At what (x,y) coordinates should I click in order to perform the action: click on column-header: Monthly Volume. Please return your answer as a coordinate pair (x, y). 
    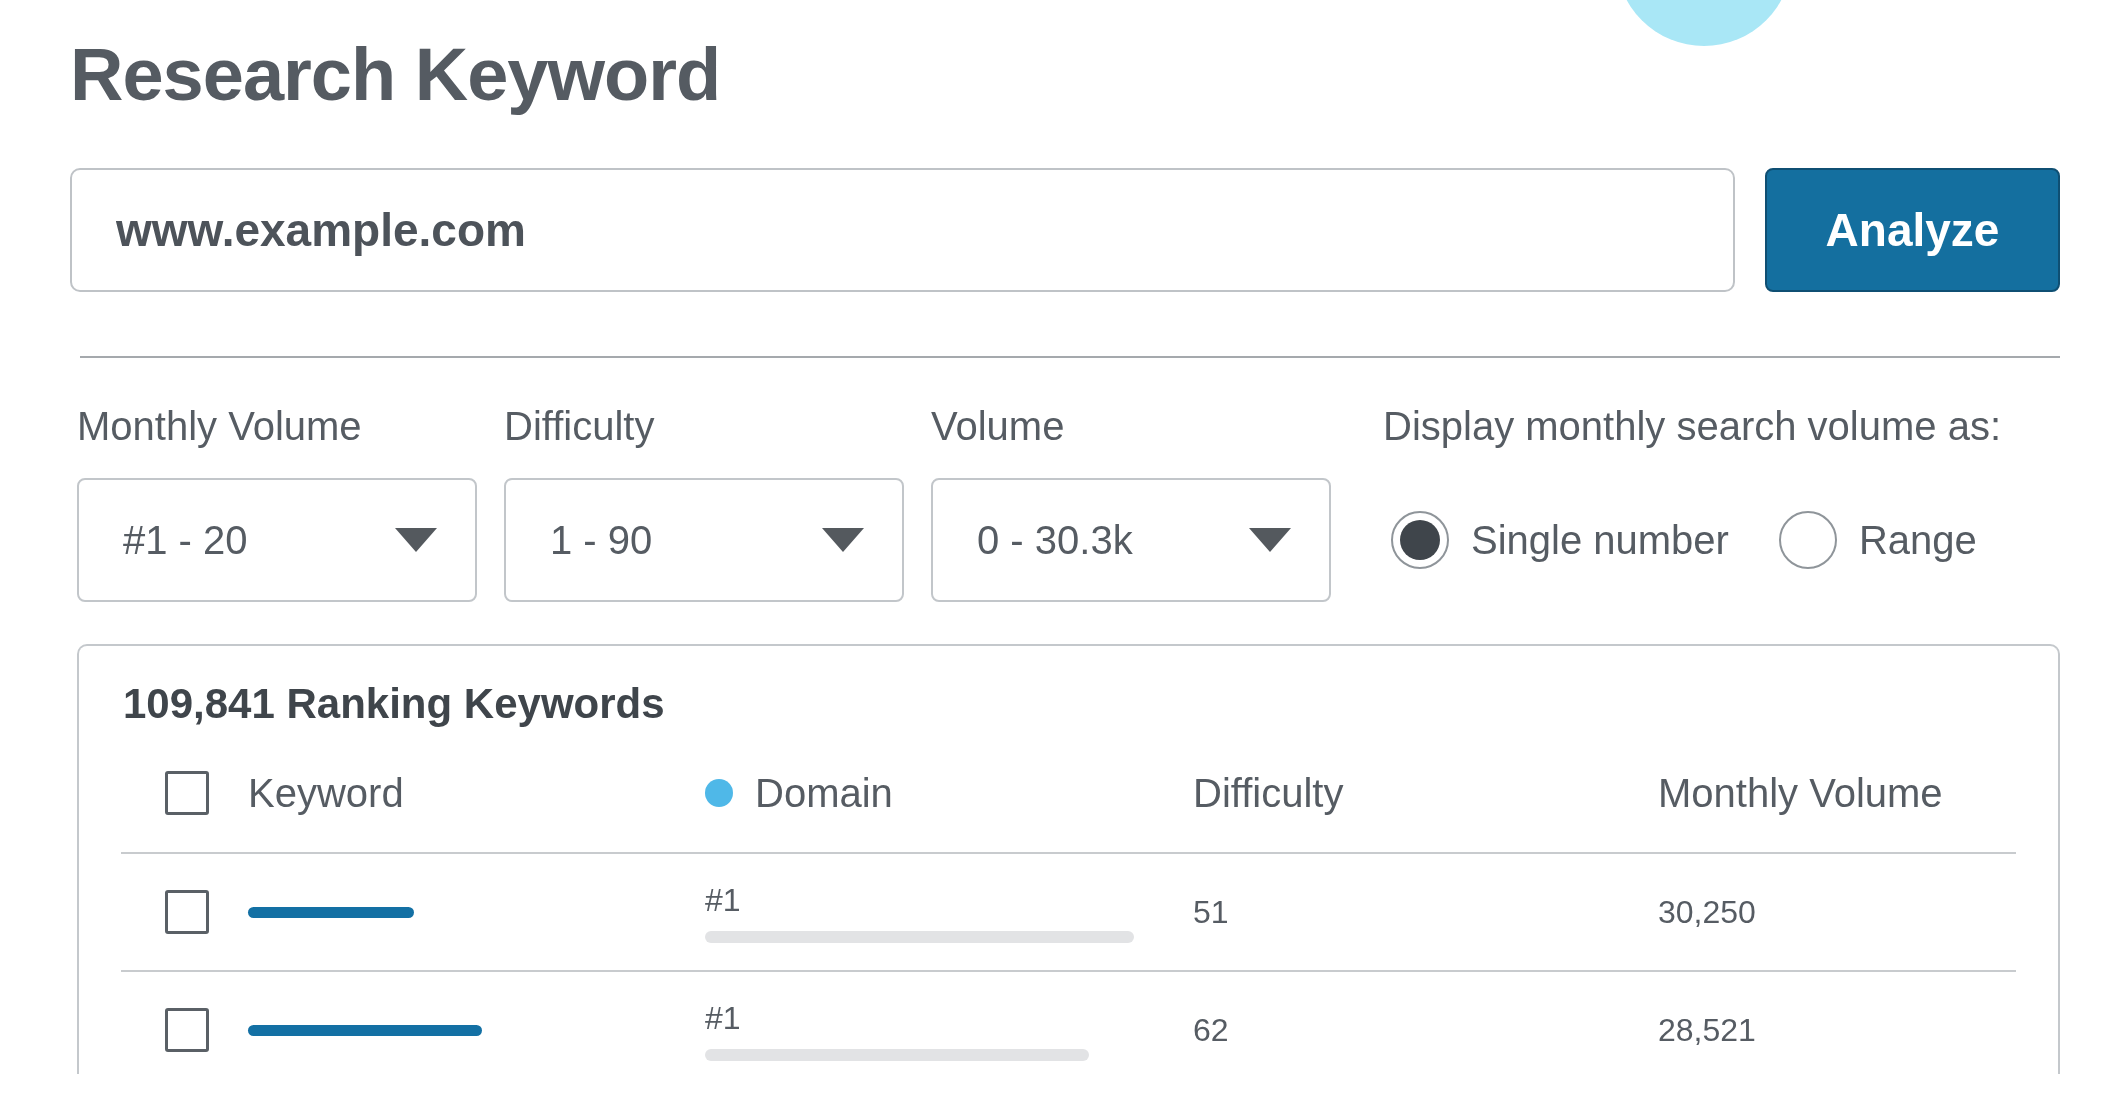
    Looking at the image, I should click on (1800, 793).